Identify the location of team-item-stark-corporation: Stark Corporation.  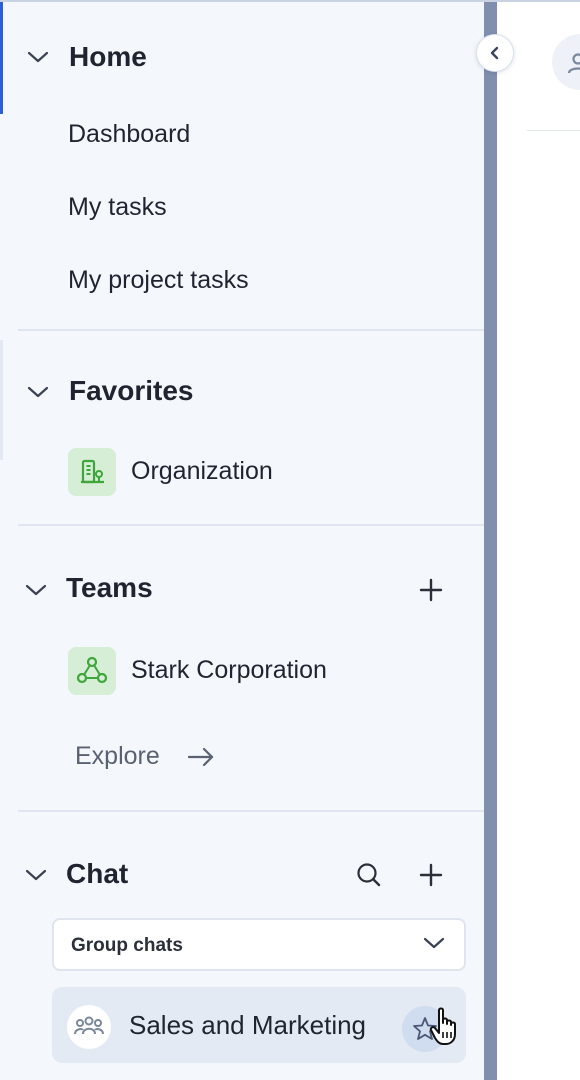
(229, 670).